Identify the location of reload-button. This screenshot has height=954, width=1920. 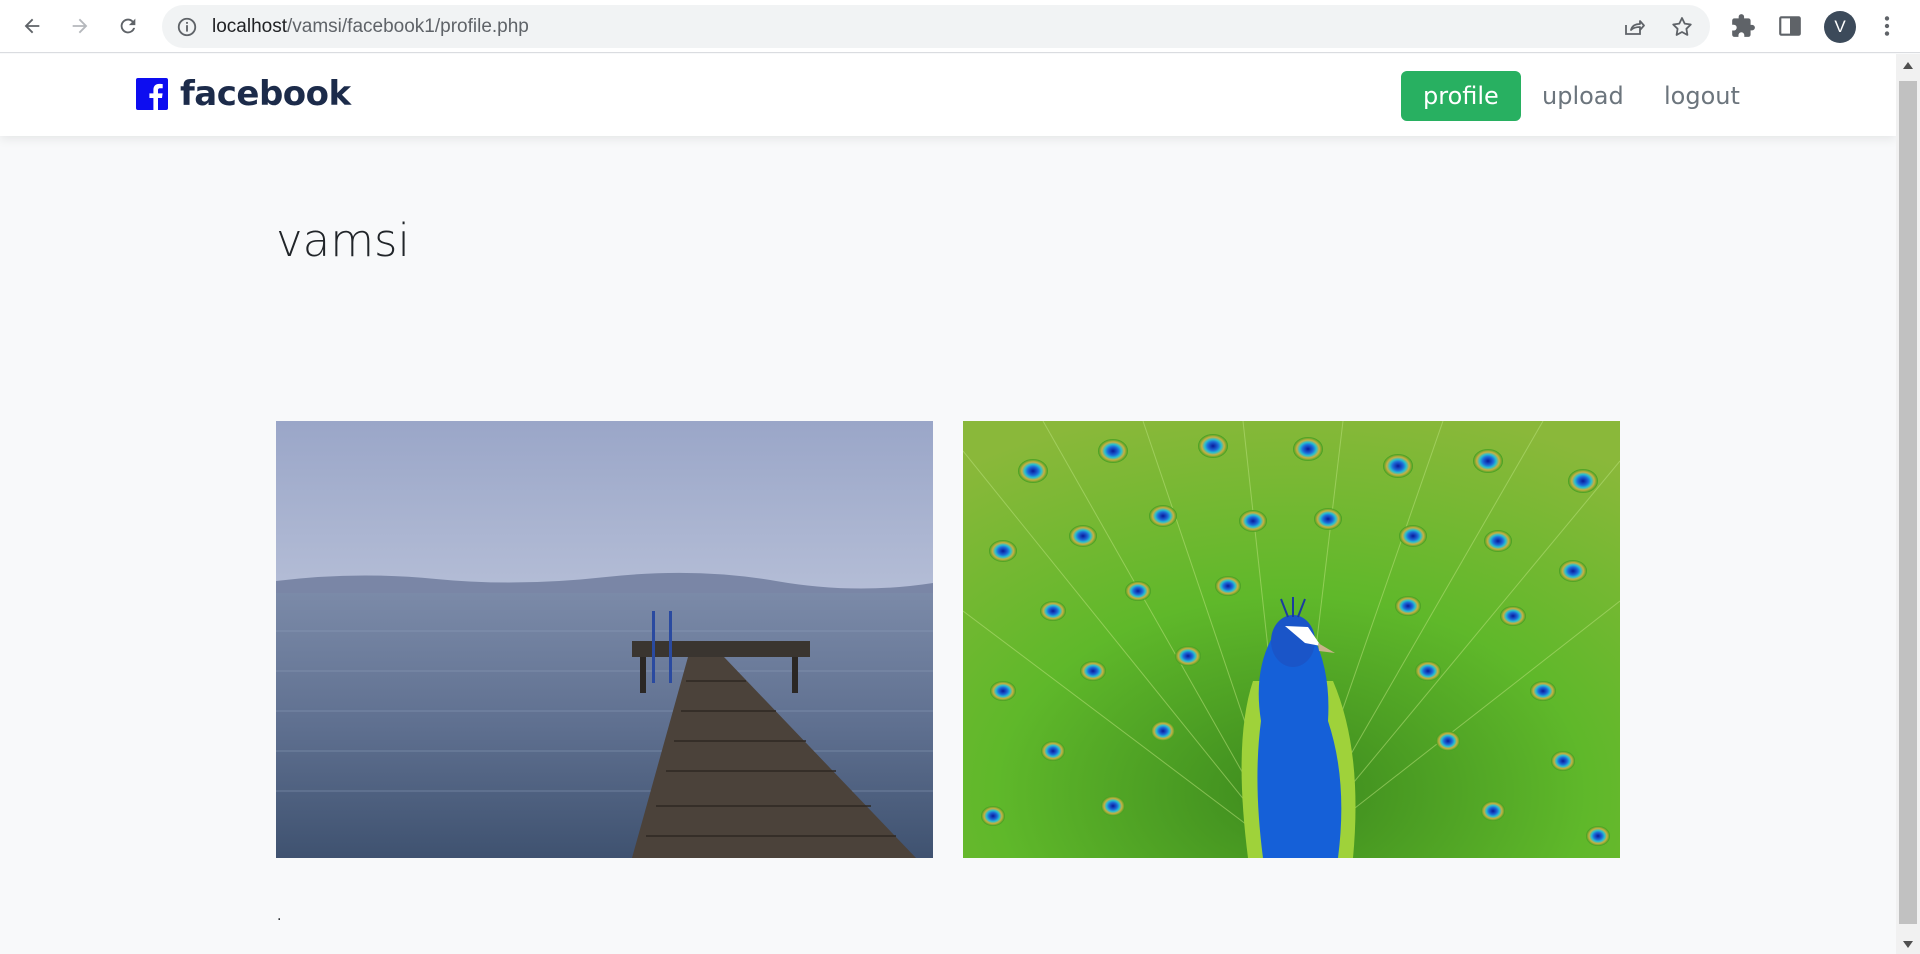
(128, 26).